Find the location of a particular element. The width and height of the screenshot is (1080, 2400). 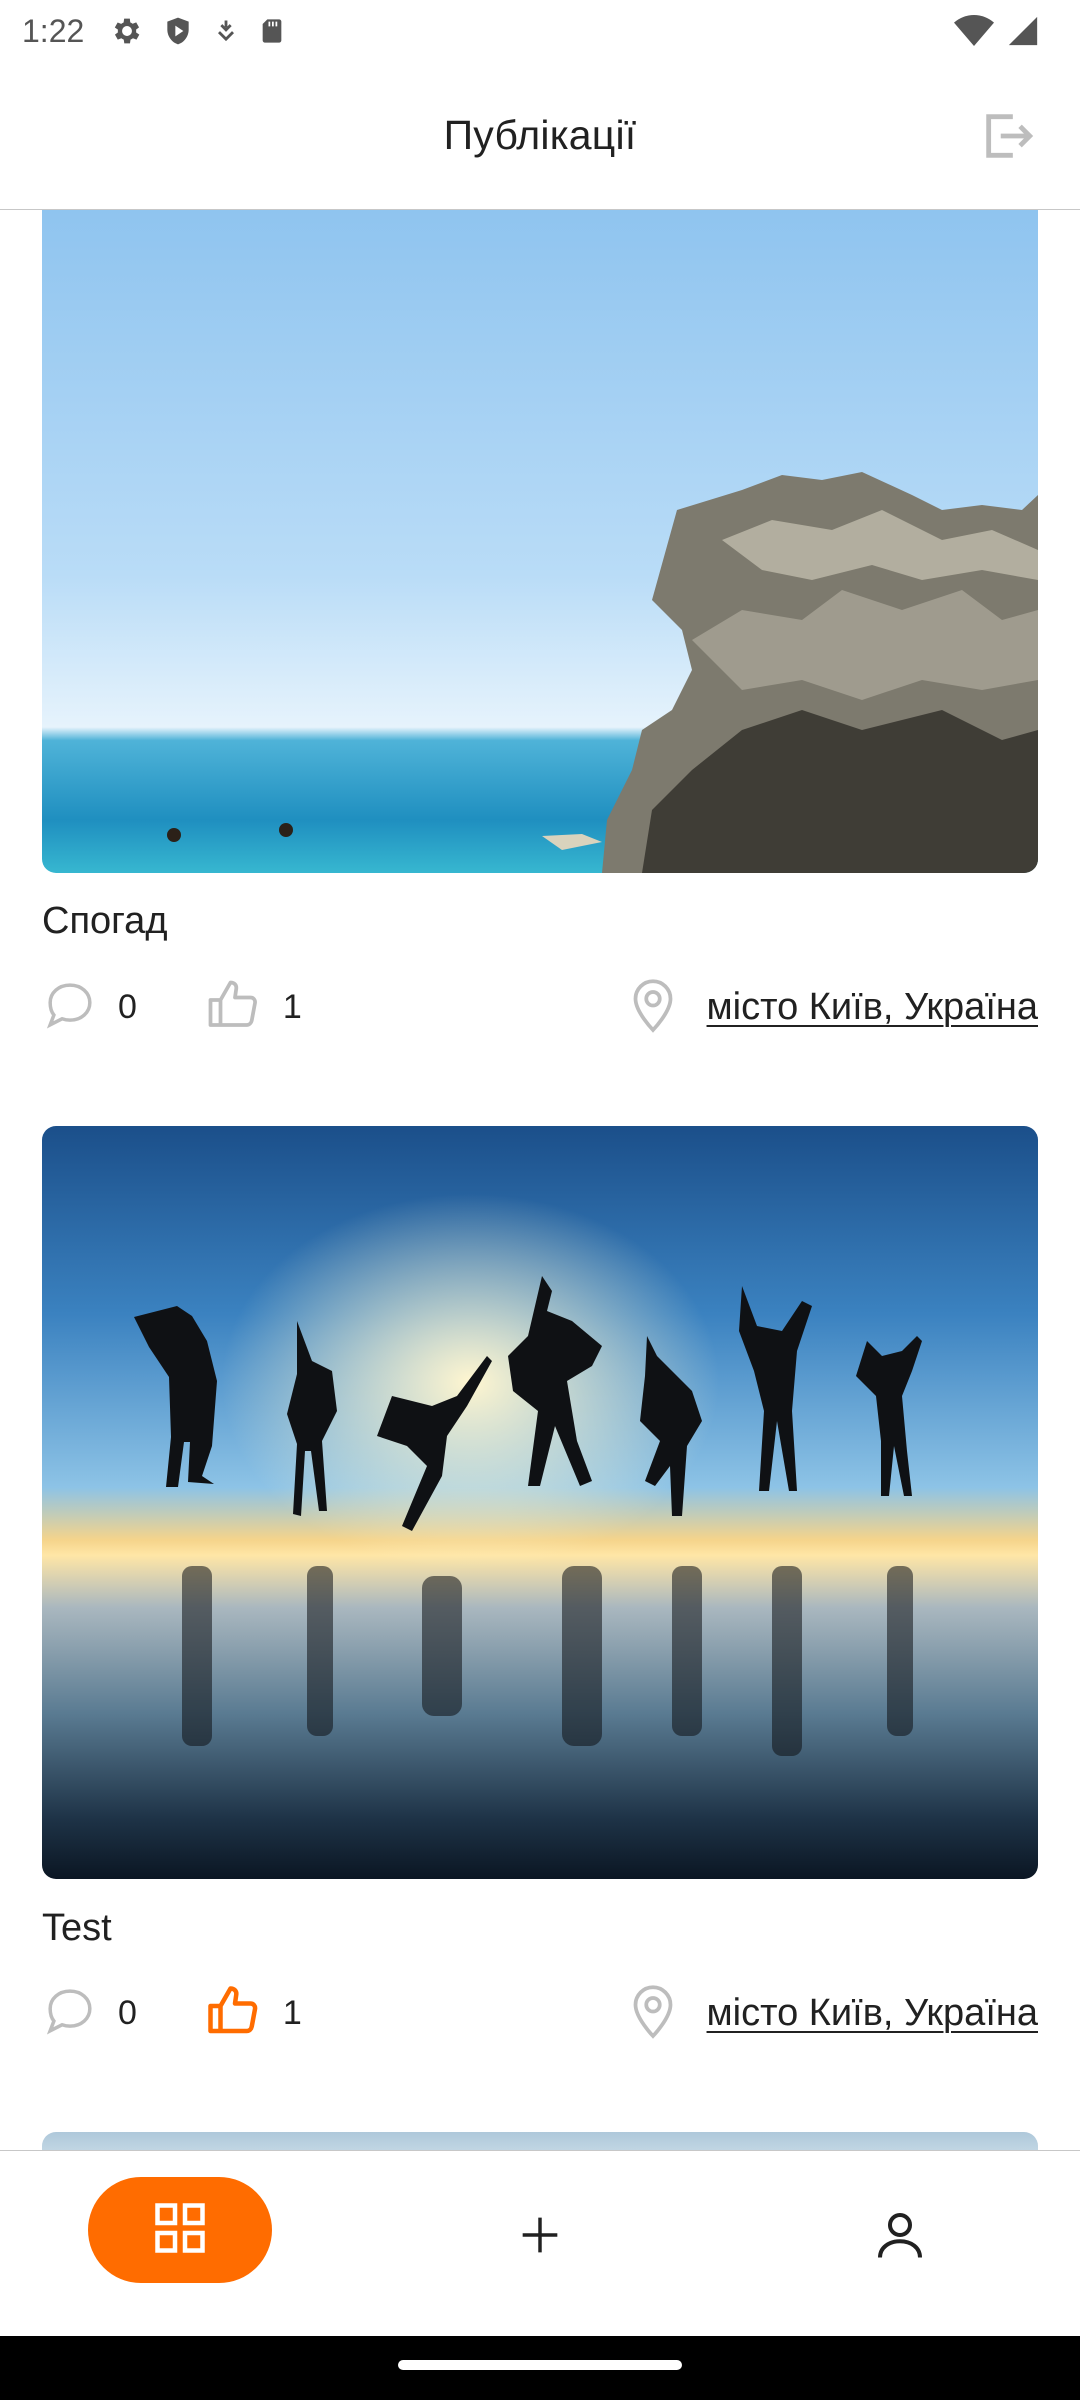

download-icon is located at coordinates (226, 31).